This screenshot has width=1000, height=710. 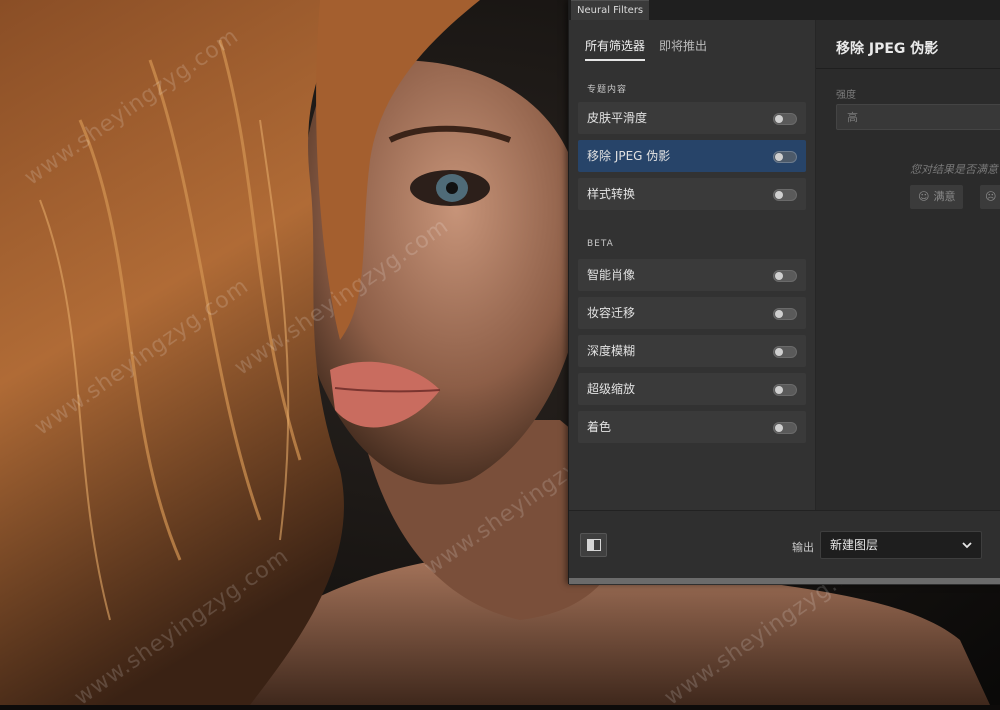 I want to click on tab-all-filters: 所有筛选器, so click(x=615, y=49).